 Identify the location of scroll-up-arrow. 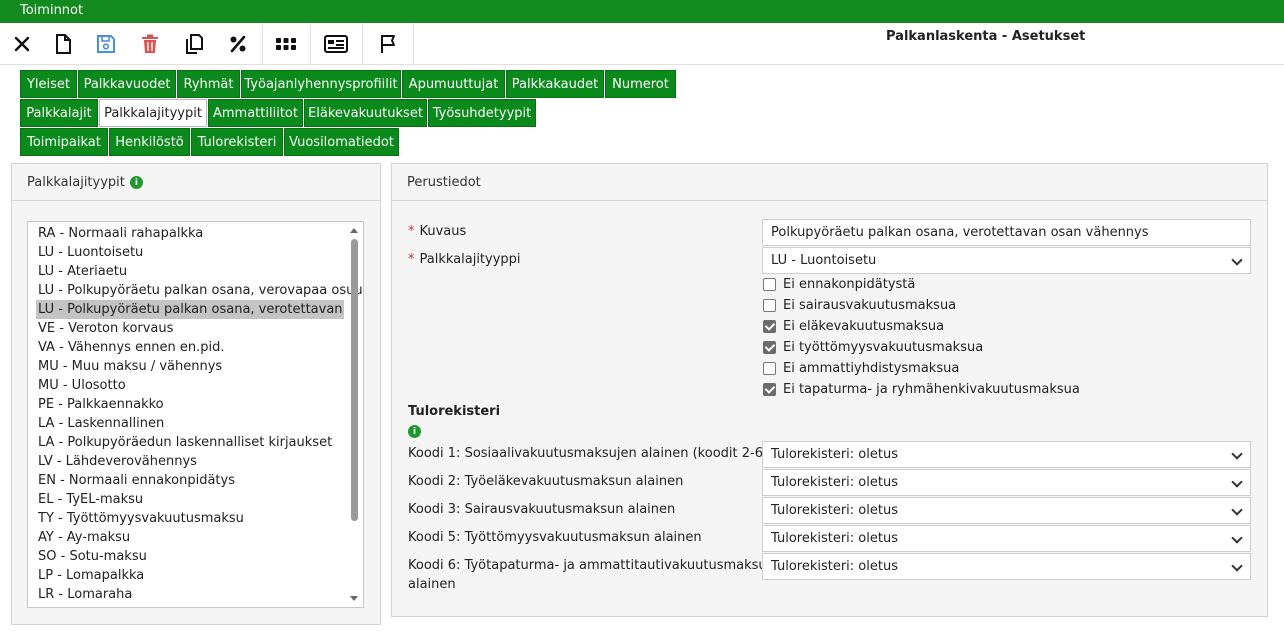
(354, 230).